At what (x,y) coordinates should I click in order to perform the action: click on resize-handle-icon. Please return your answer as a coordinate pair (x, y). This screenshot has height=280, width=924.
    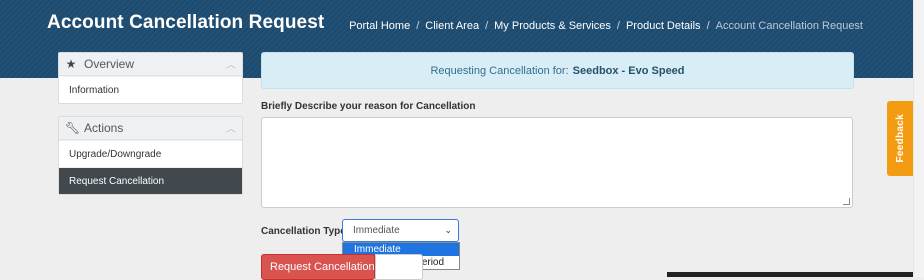
    Looking at the image, I should click on (846, 201).